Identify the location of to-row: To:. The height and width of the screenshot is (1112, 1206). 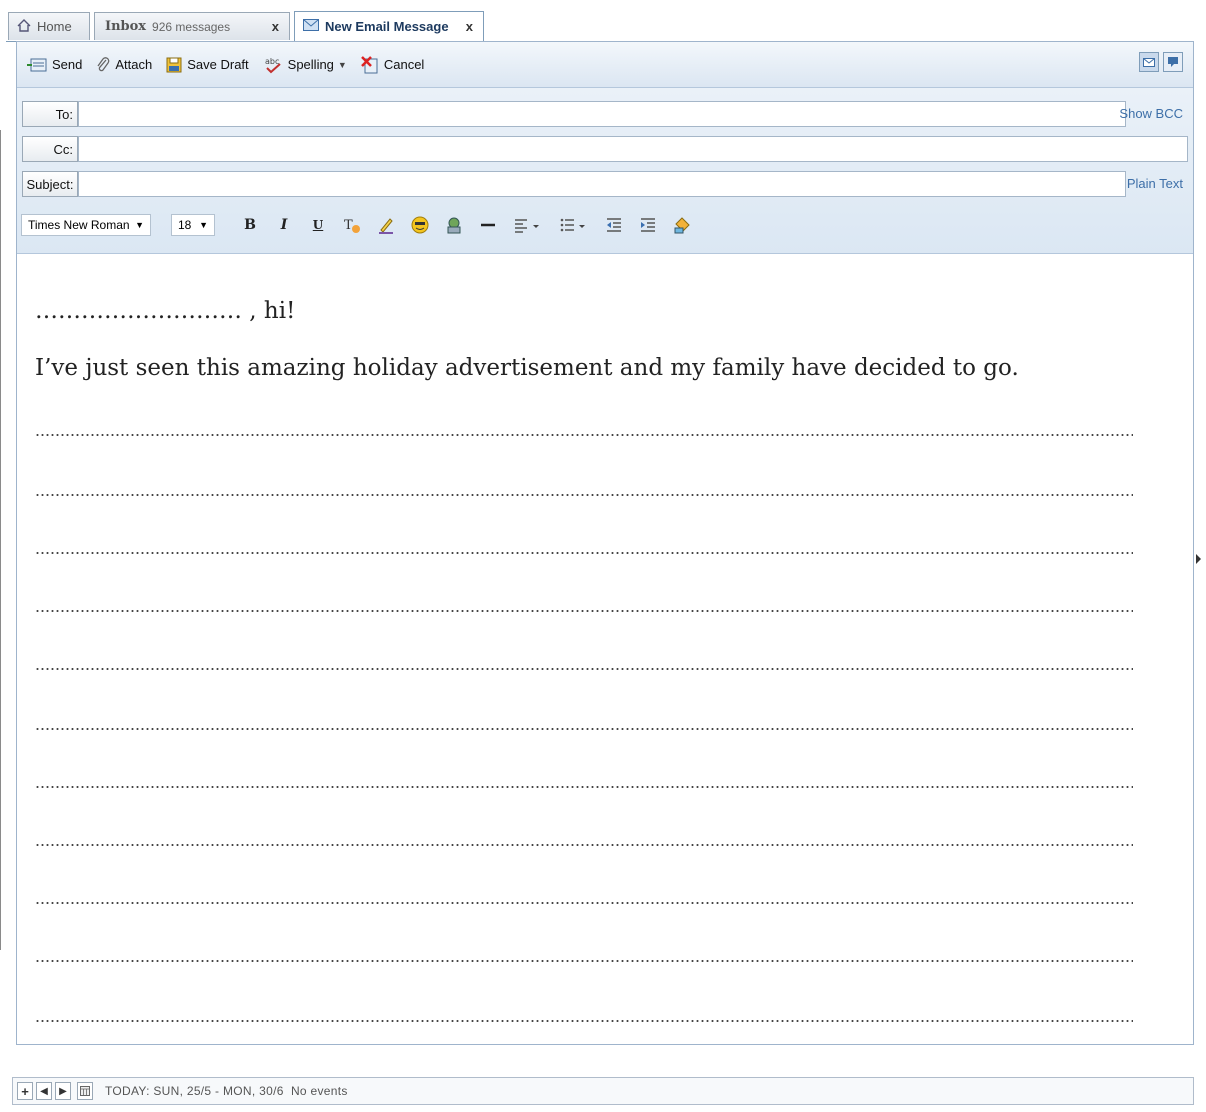
(574, 114).